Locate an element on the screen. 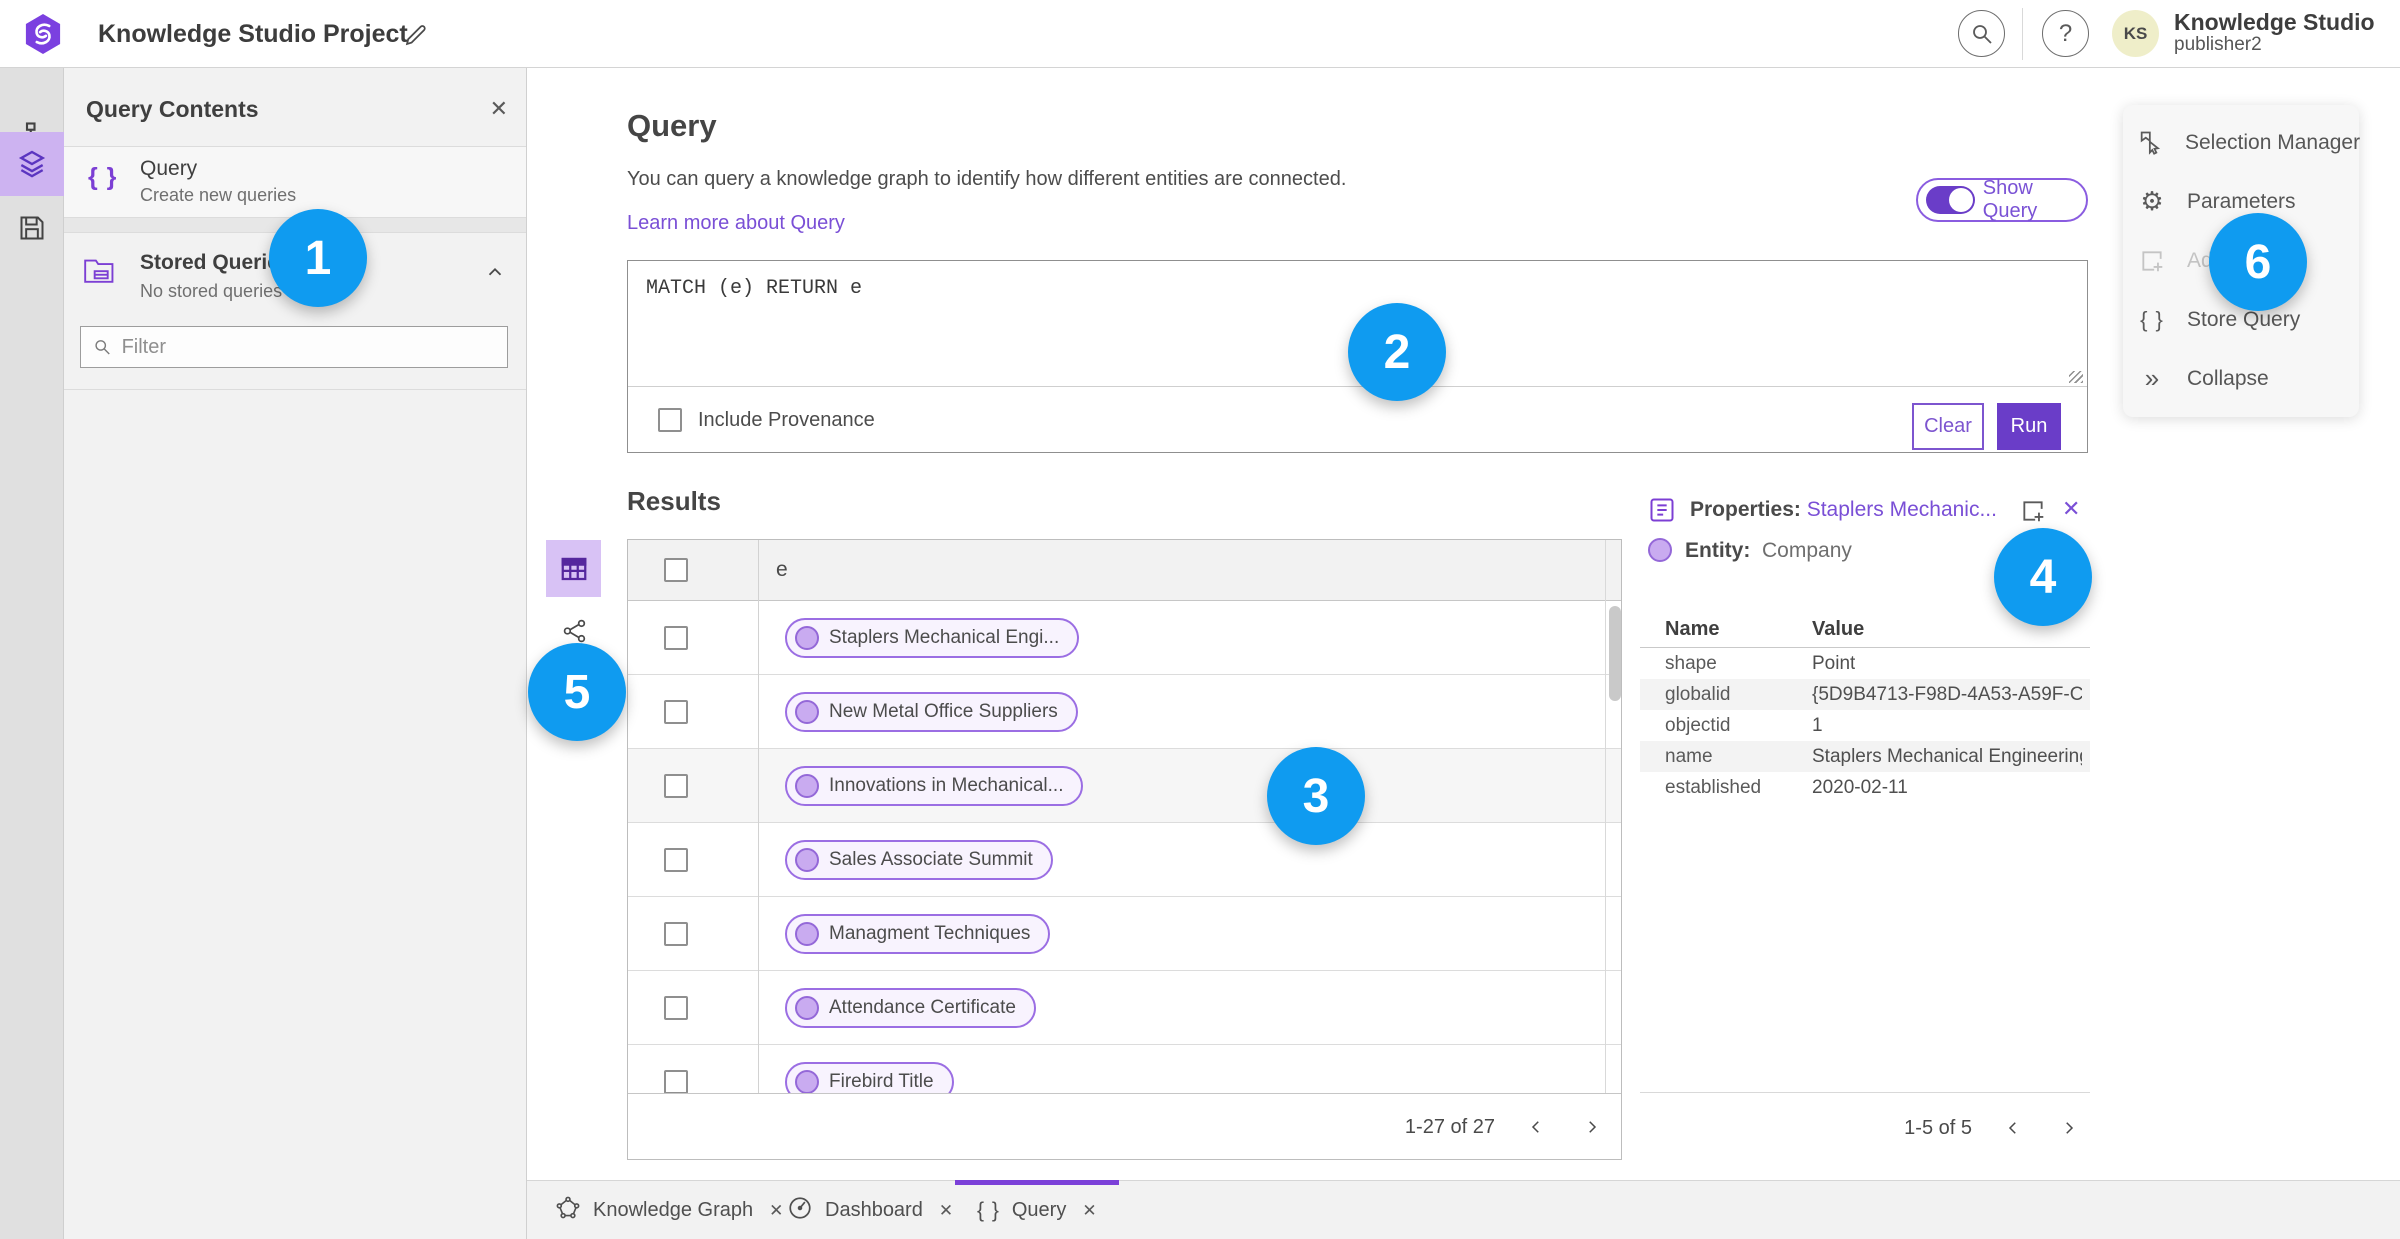 This screenshot has height=1239, width=2400. query-item-subtitle: Create new queries is located at coordinates (218, 195).